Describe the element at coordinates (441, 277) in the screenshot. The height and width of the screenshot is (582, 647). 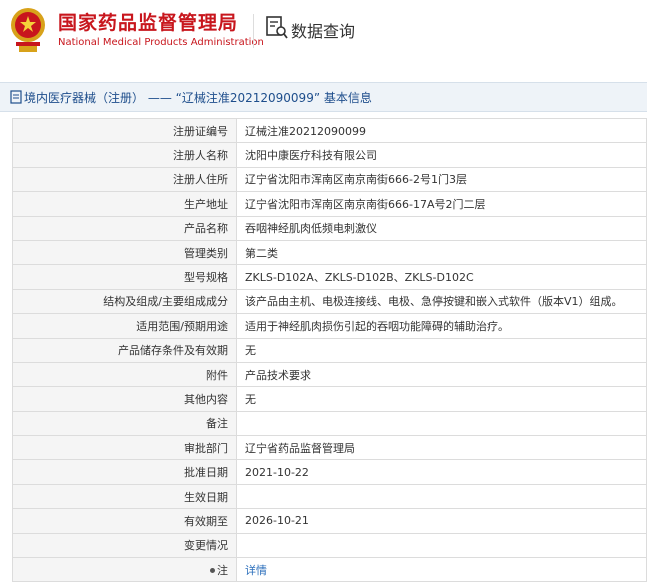
I see `row-value: ZKLS-D102A、ZKLS-D102B、ZKLS-D102C` at that location.